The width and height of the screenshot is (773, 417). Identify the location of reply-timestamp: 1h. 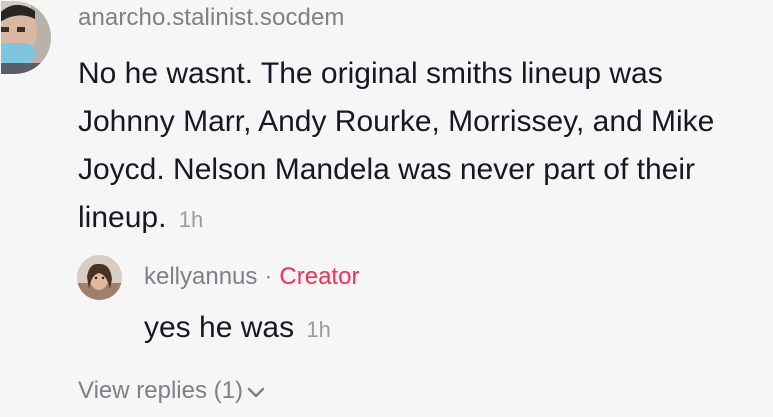
(318, 329).